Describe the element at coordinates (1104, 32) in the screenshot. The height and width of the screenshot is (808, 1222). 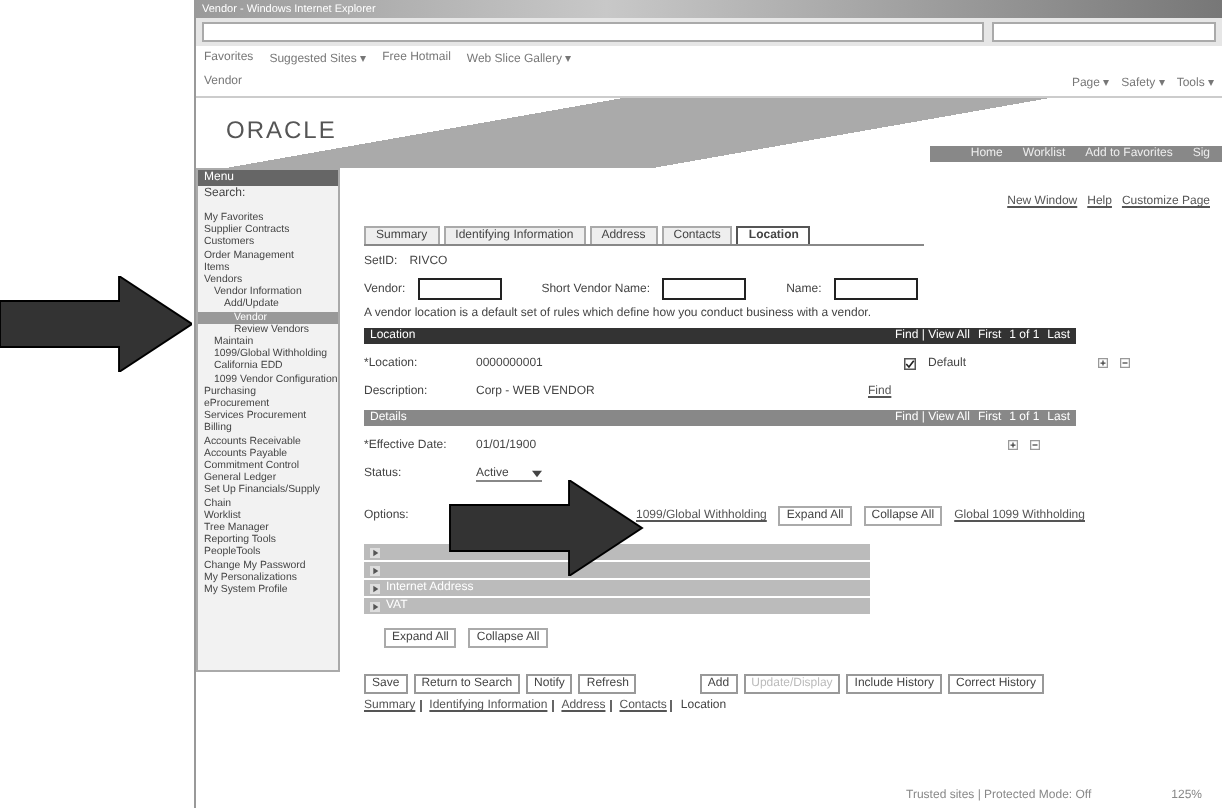
I see `search-field` at that location.